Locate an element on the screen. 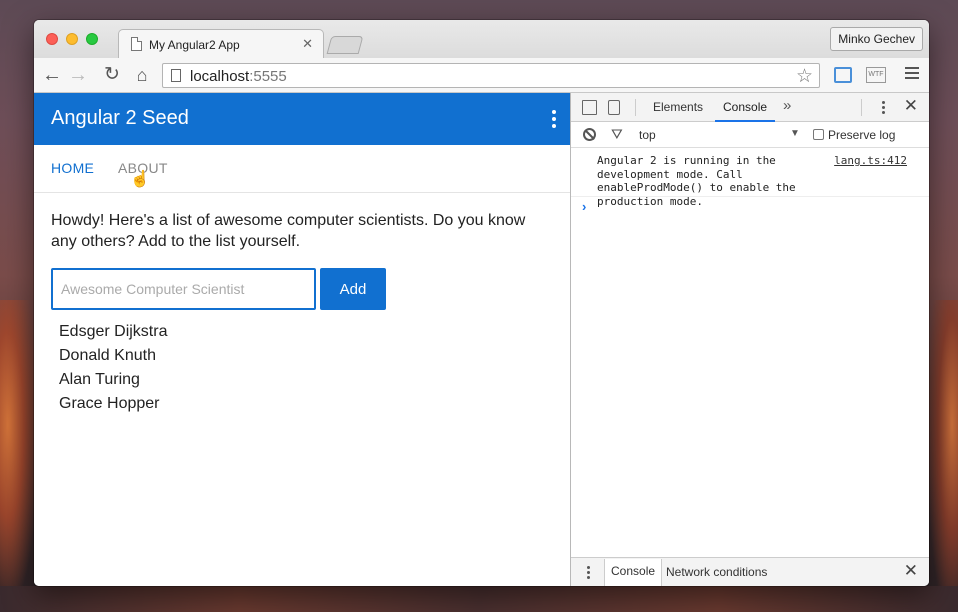 This screenshot has height=612, width=958. tab-elements: Elements is located at coordinates (678, 107).